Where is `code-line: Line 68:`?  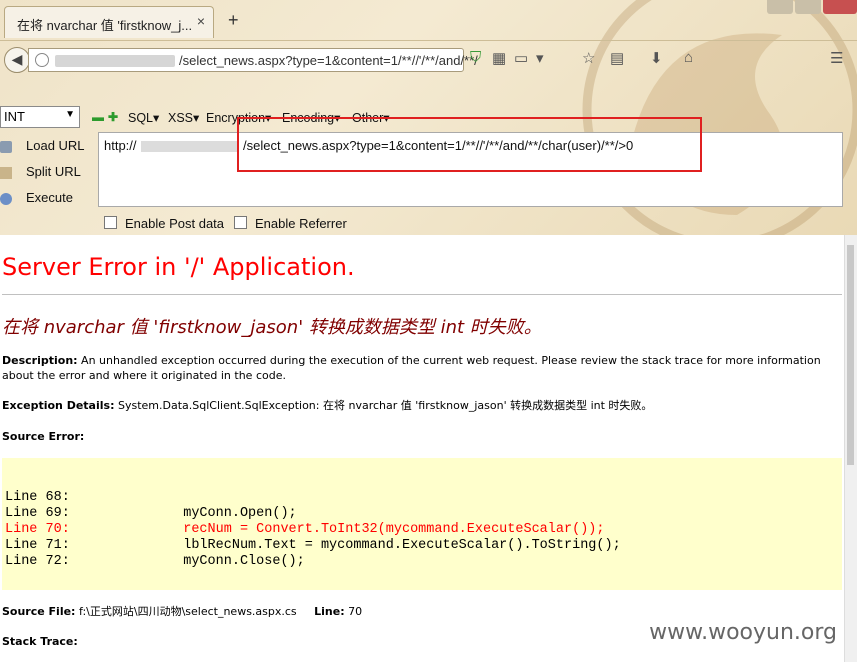
code-line: Line 68: is located at coordinates (37, 497).